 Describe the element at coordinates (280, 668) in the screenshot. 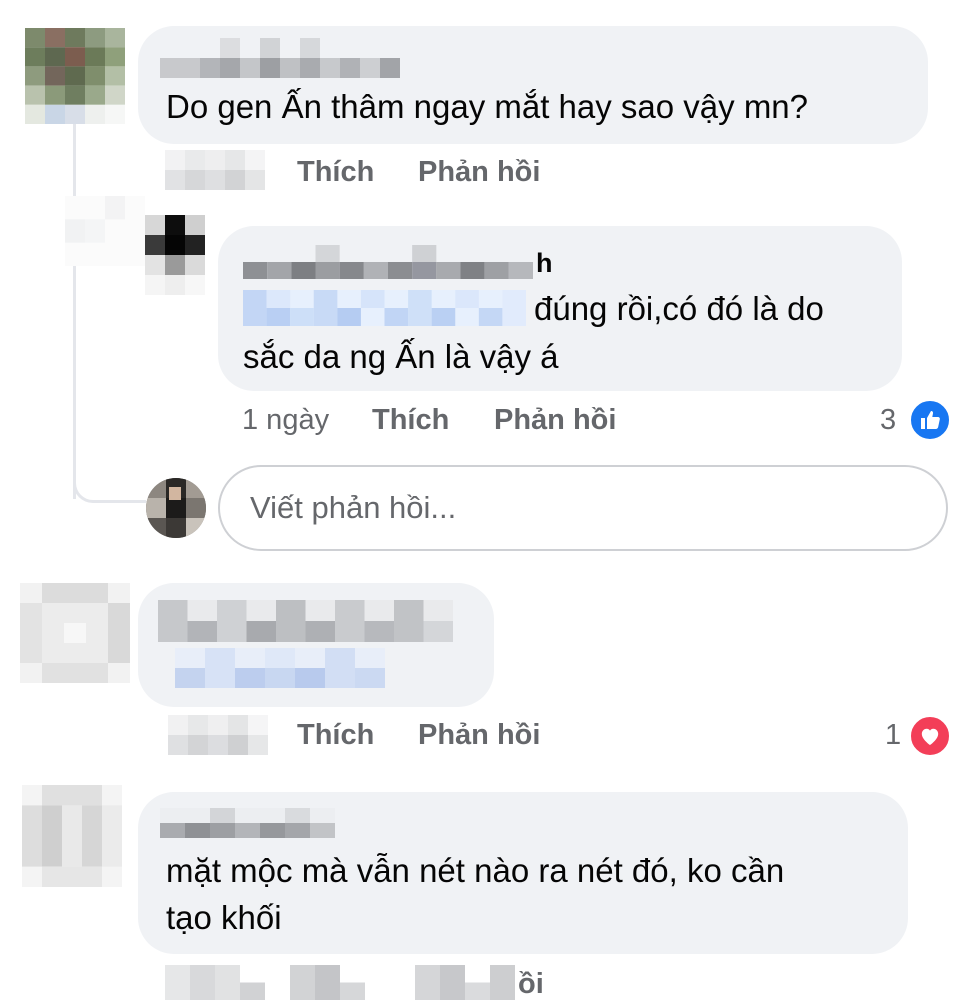

I see `comment-text-blurred` at that location.